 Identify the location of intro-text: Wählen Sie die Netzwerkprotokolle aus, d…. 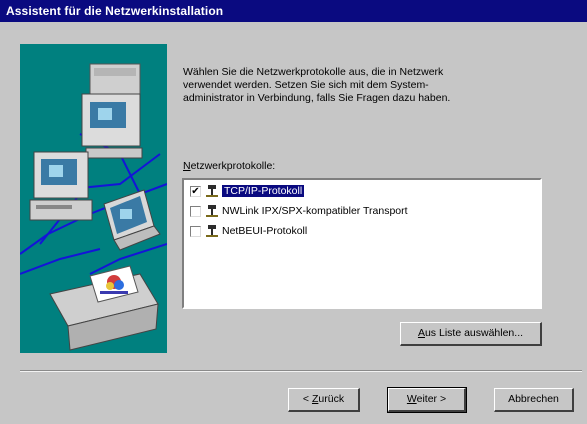
(355, 85).